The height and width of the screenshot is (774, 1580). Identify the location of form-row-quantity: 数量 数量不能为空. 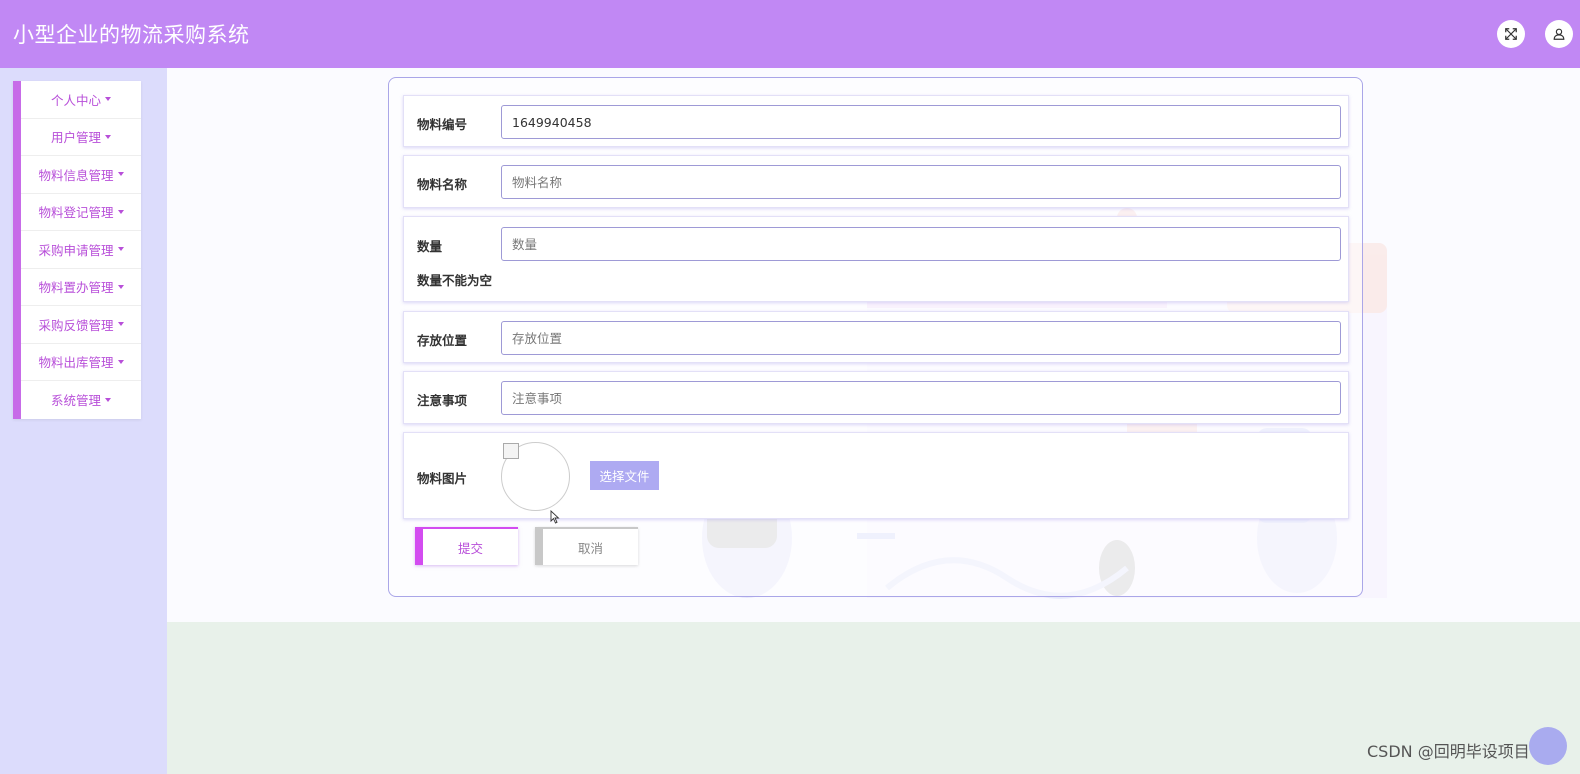
(876, 259).